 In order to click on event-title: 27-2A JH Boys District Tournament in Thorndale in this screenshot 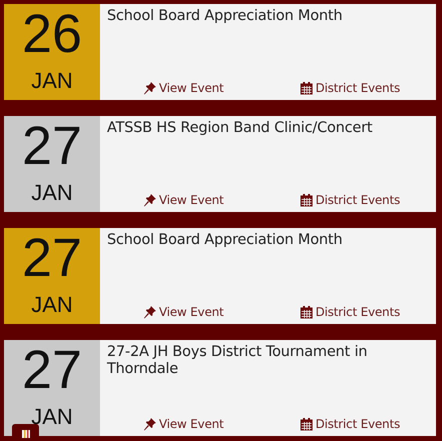, I will do `click(237, 361)`.